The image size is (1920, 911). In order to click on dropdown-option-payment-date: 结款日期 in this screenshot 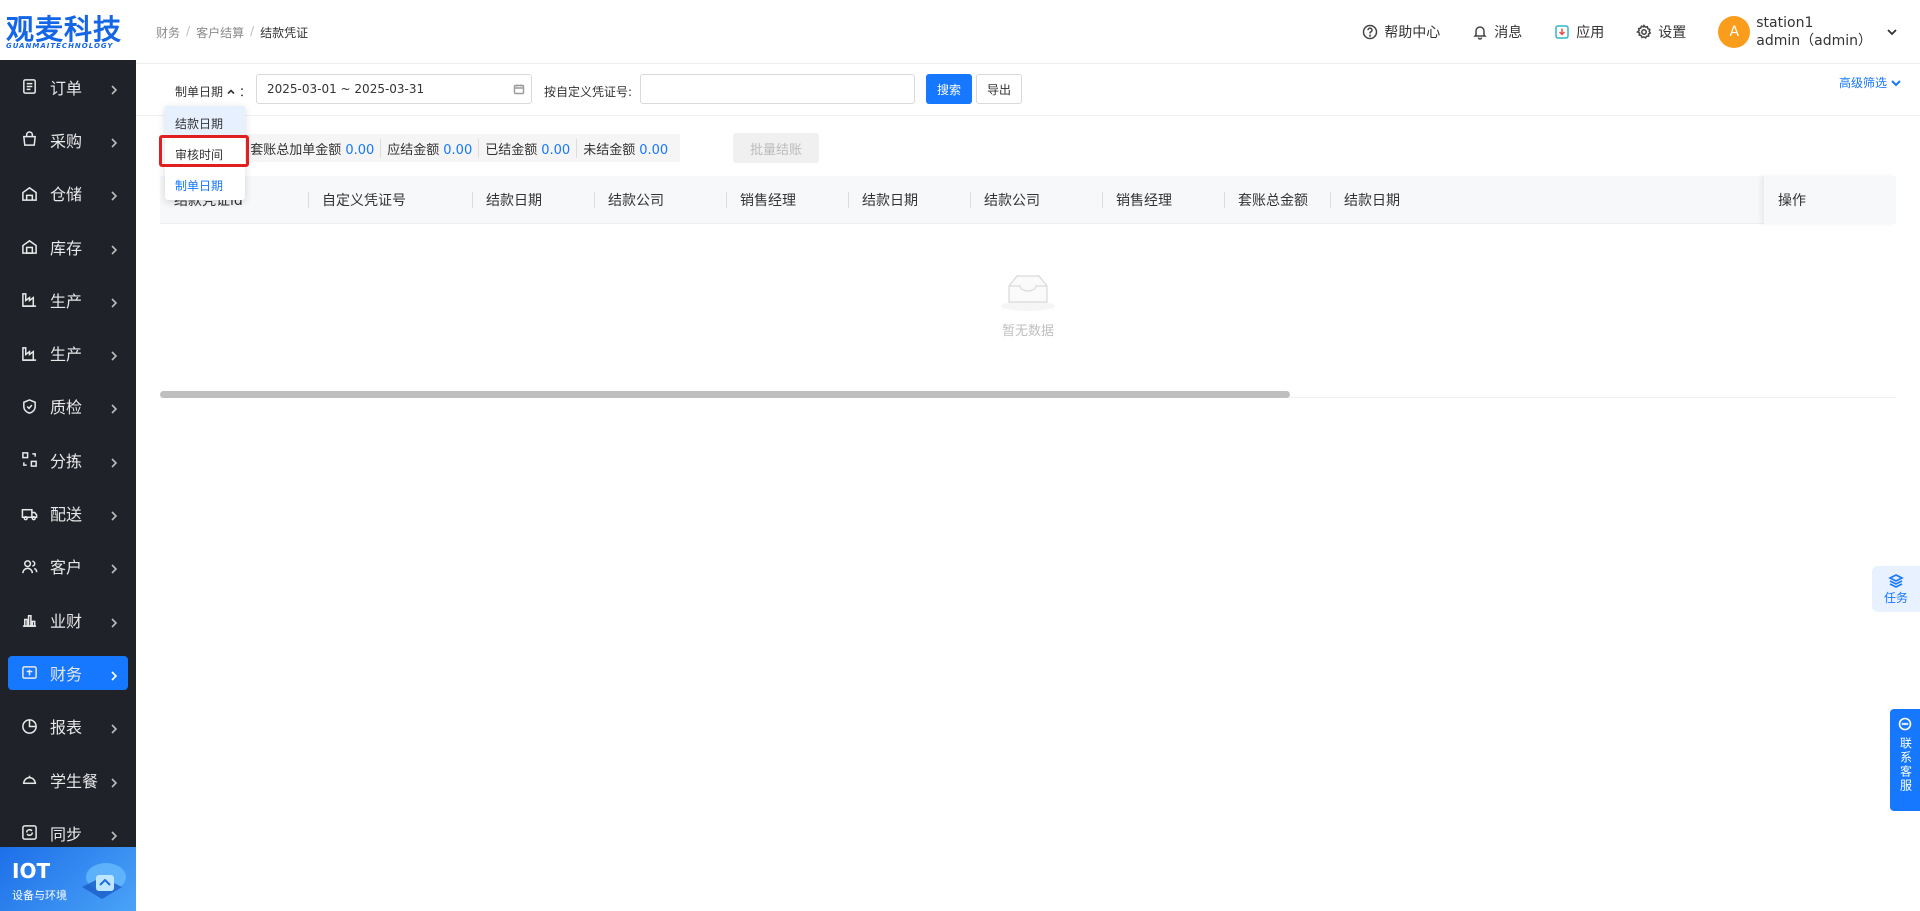, I will do `click(205, 121)`.